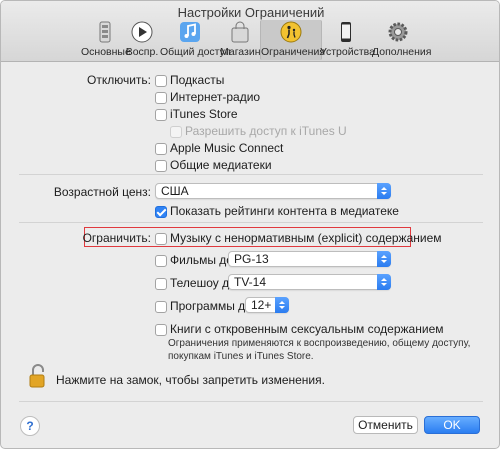  Describe the element at coordinates (309, 282) in the screenshot. I see `tv-rating-select: TV-14` at that location.